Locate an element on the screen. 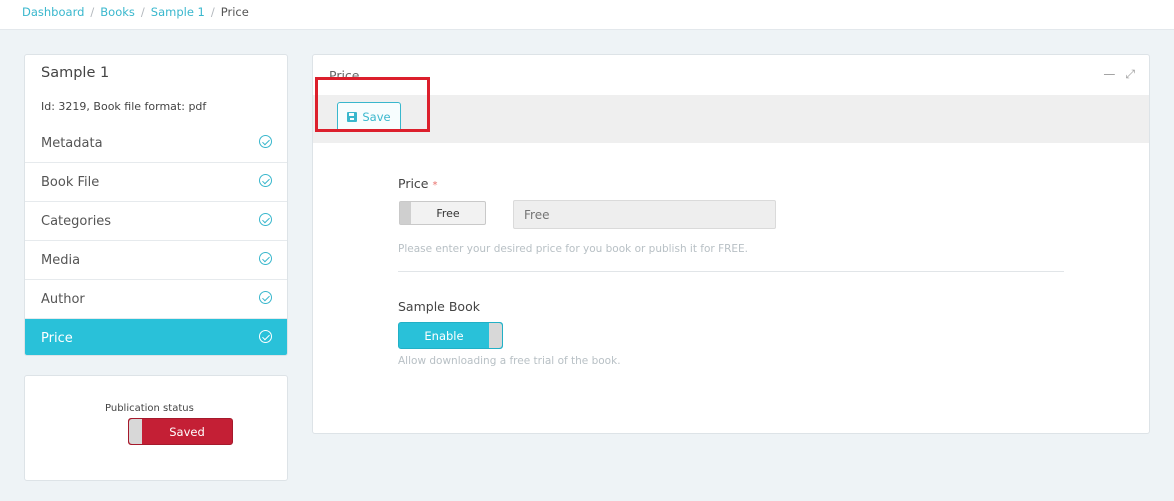 The image size is (1174, 501). section-divider is located at coordinates (731, 271).